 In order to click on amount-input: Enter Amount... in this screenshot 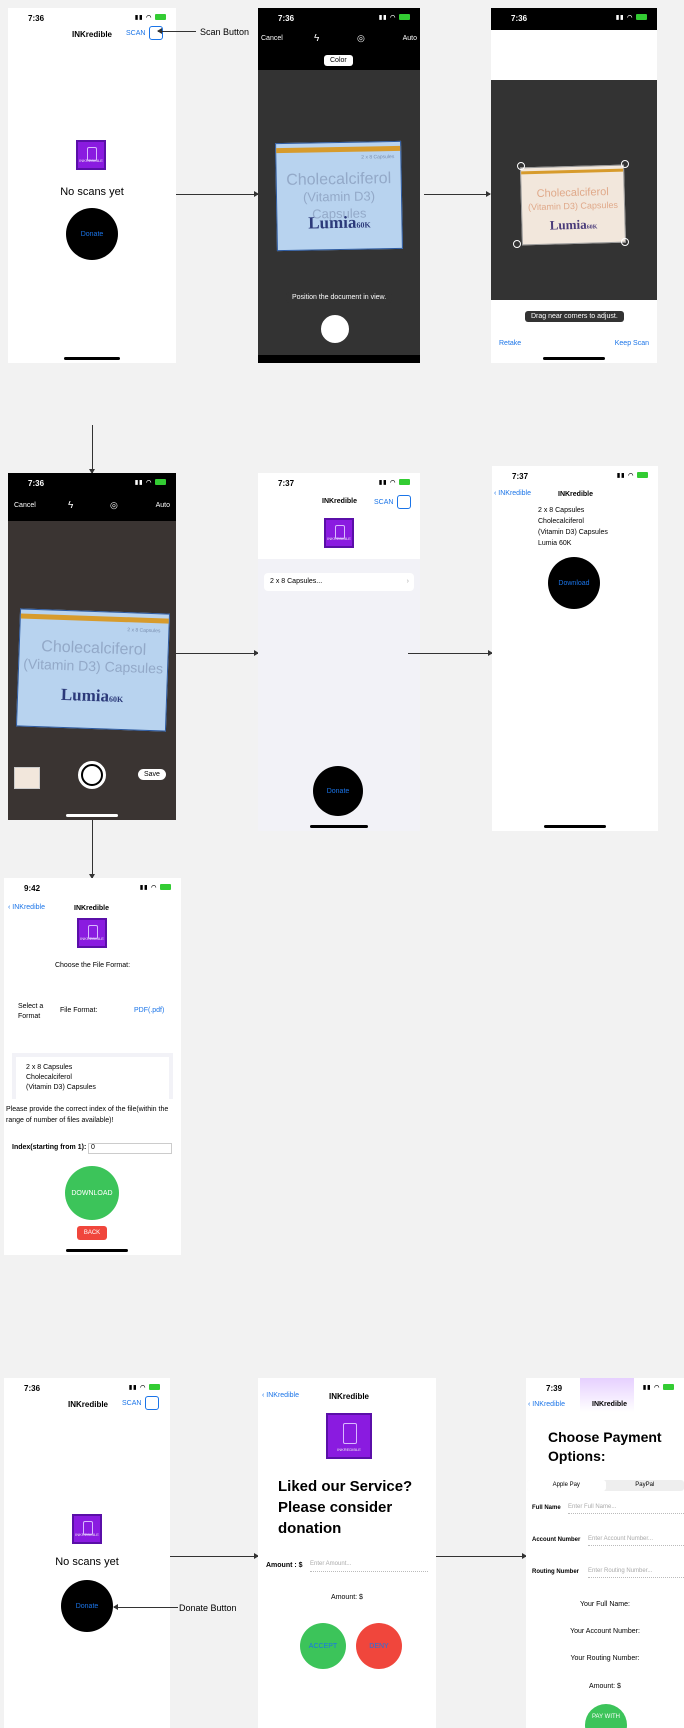, I will do `click(369, 1566)`.